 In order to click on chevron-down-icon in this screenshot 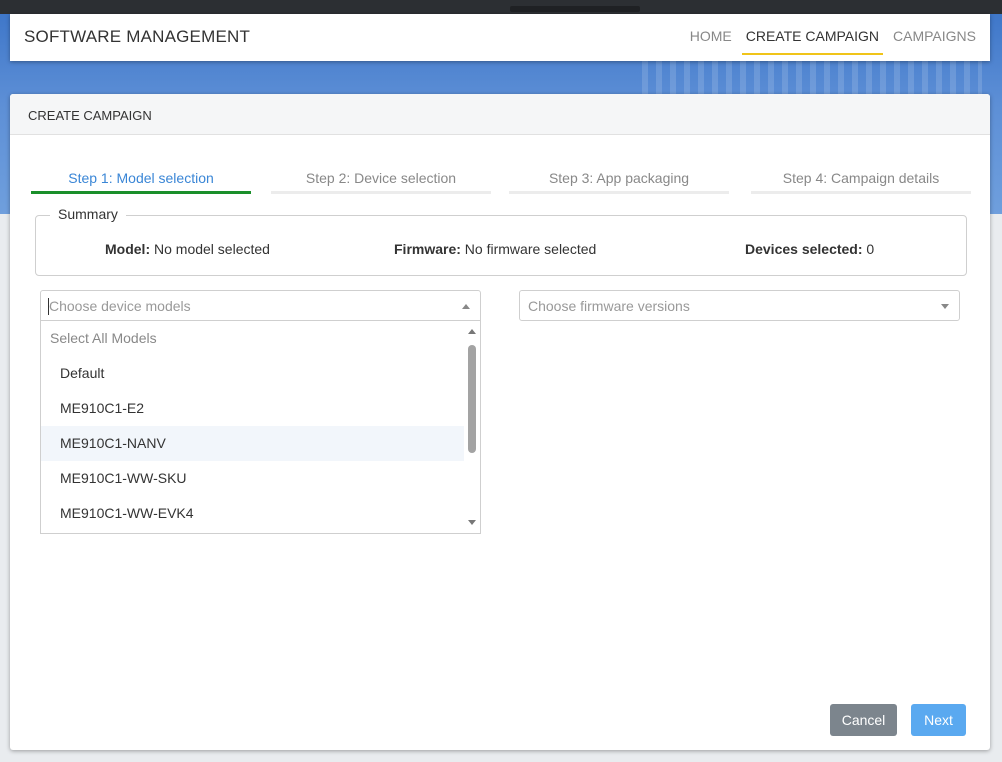, I will do `click(945, 306)`.